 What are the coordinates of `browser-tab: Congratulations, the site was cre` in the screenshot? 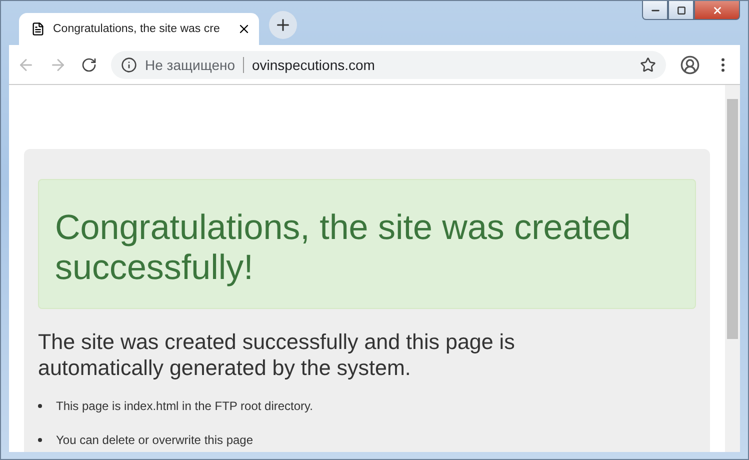 It's located at (139, 29).